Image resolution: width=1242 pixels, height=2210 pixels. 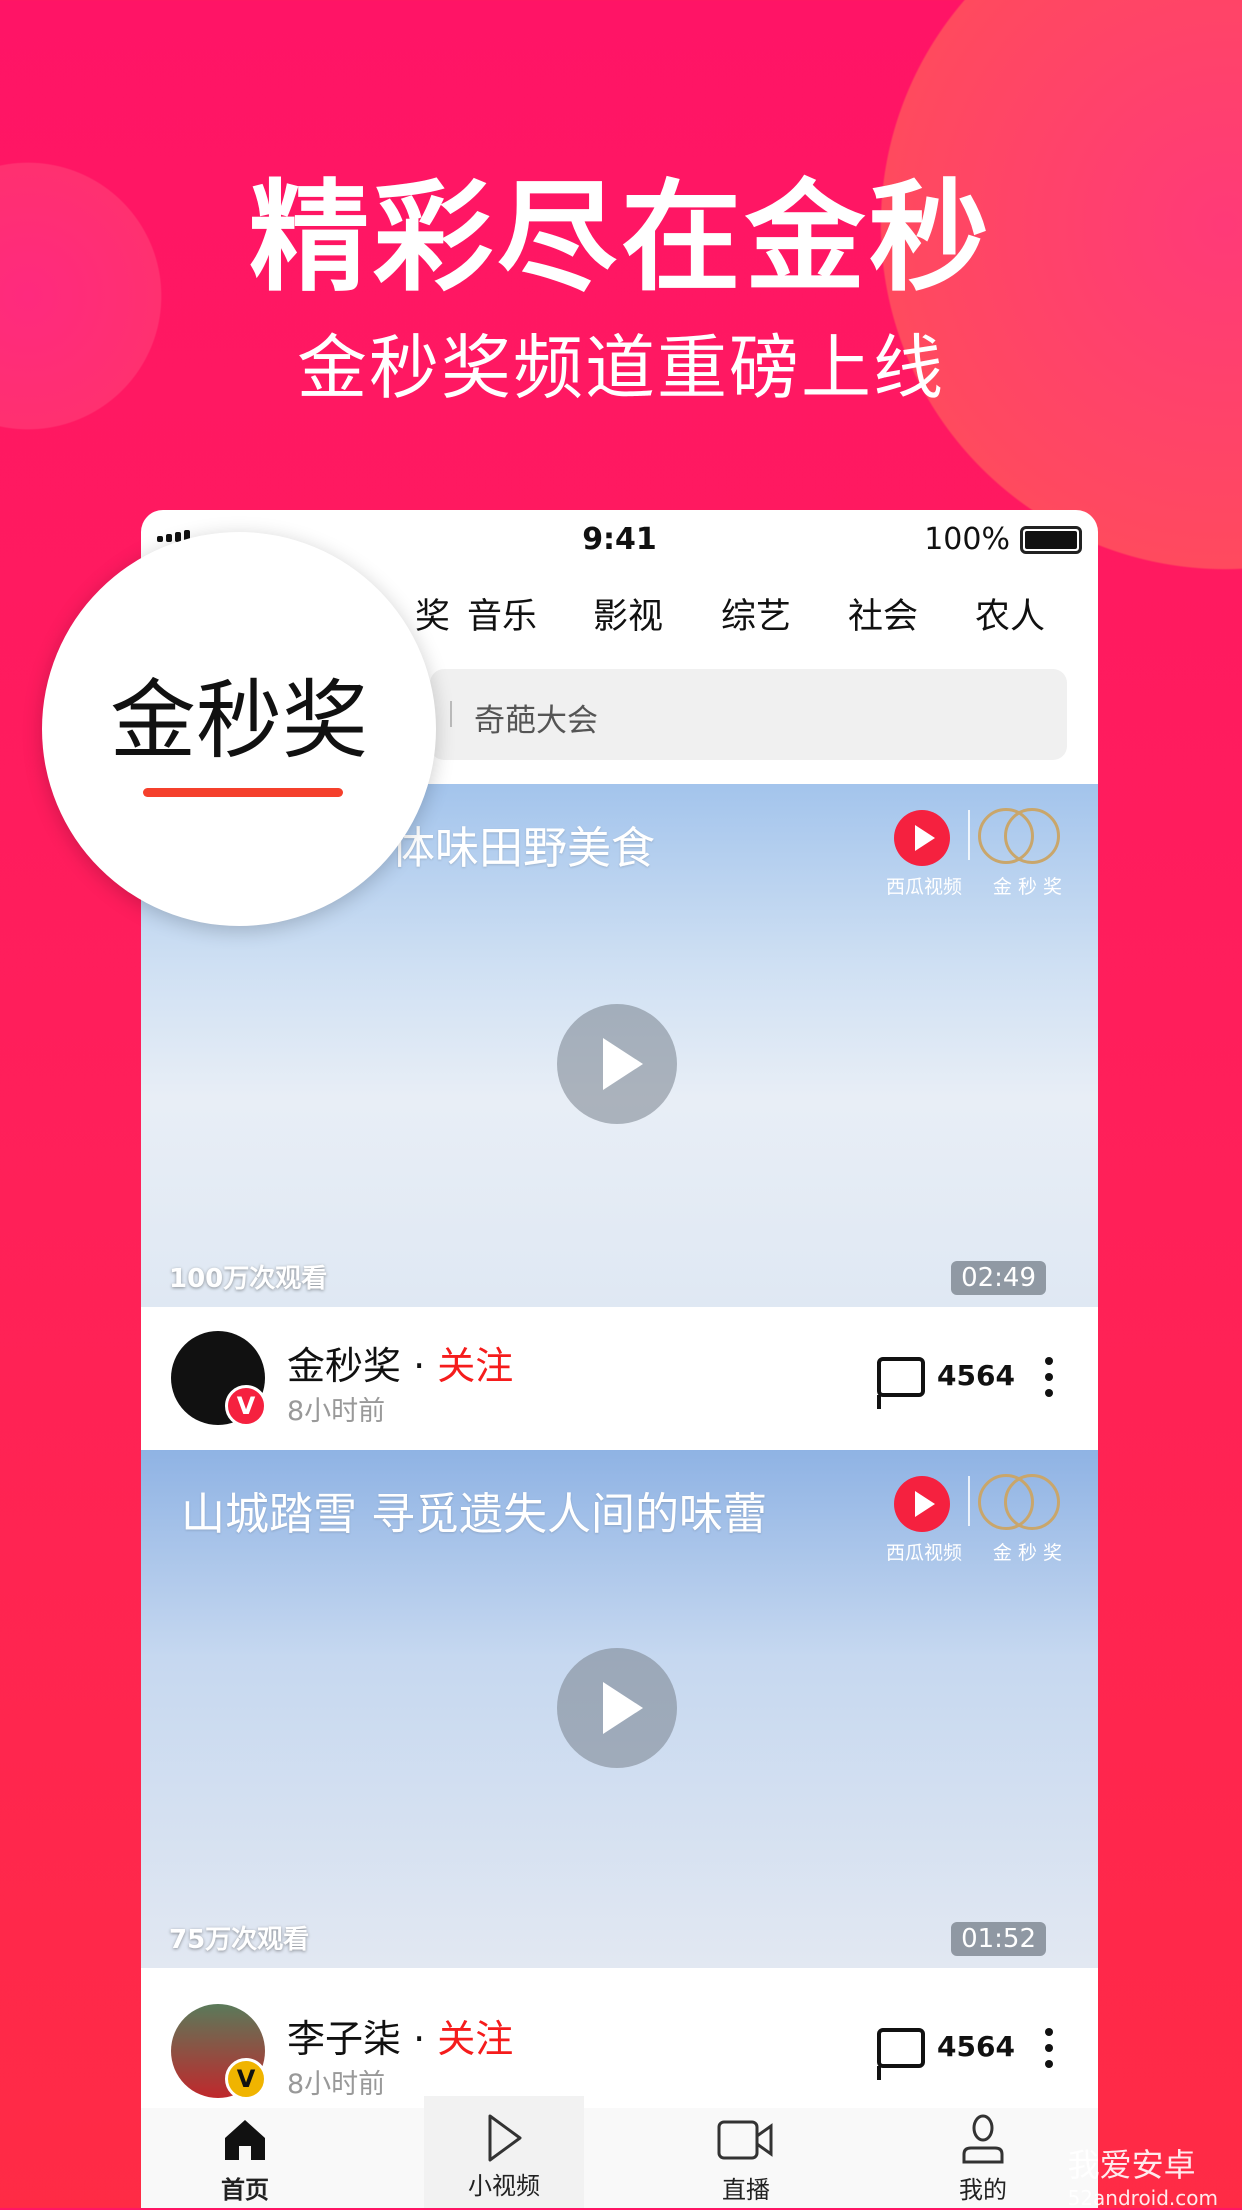 I want to click on nav-home: 首页, so click(x=245, y=2158).